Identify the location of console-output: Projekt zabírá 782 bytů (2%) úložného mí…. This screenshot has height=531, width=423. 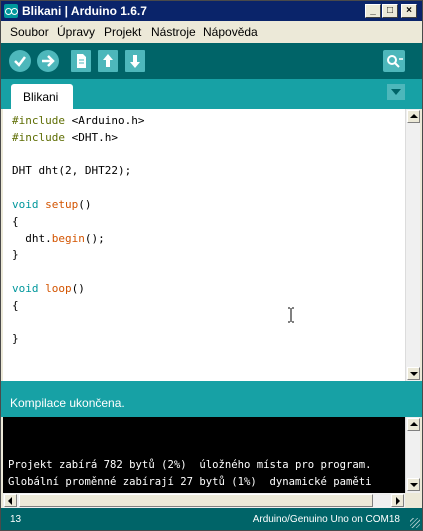
(204, 455).